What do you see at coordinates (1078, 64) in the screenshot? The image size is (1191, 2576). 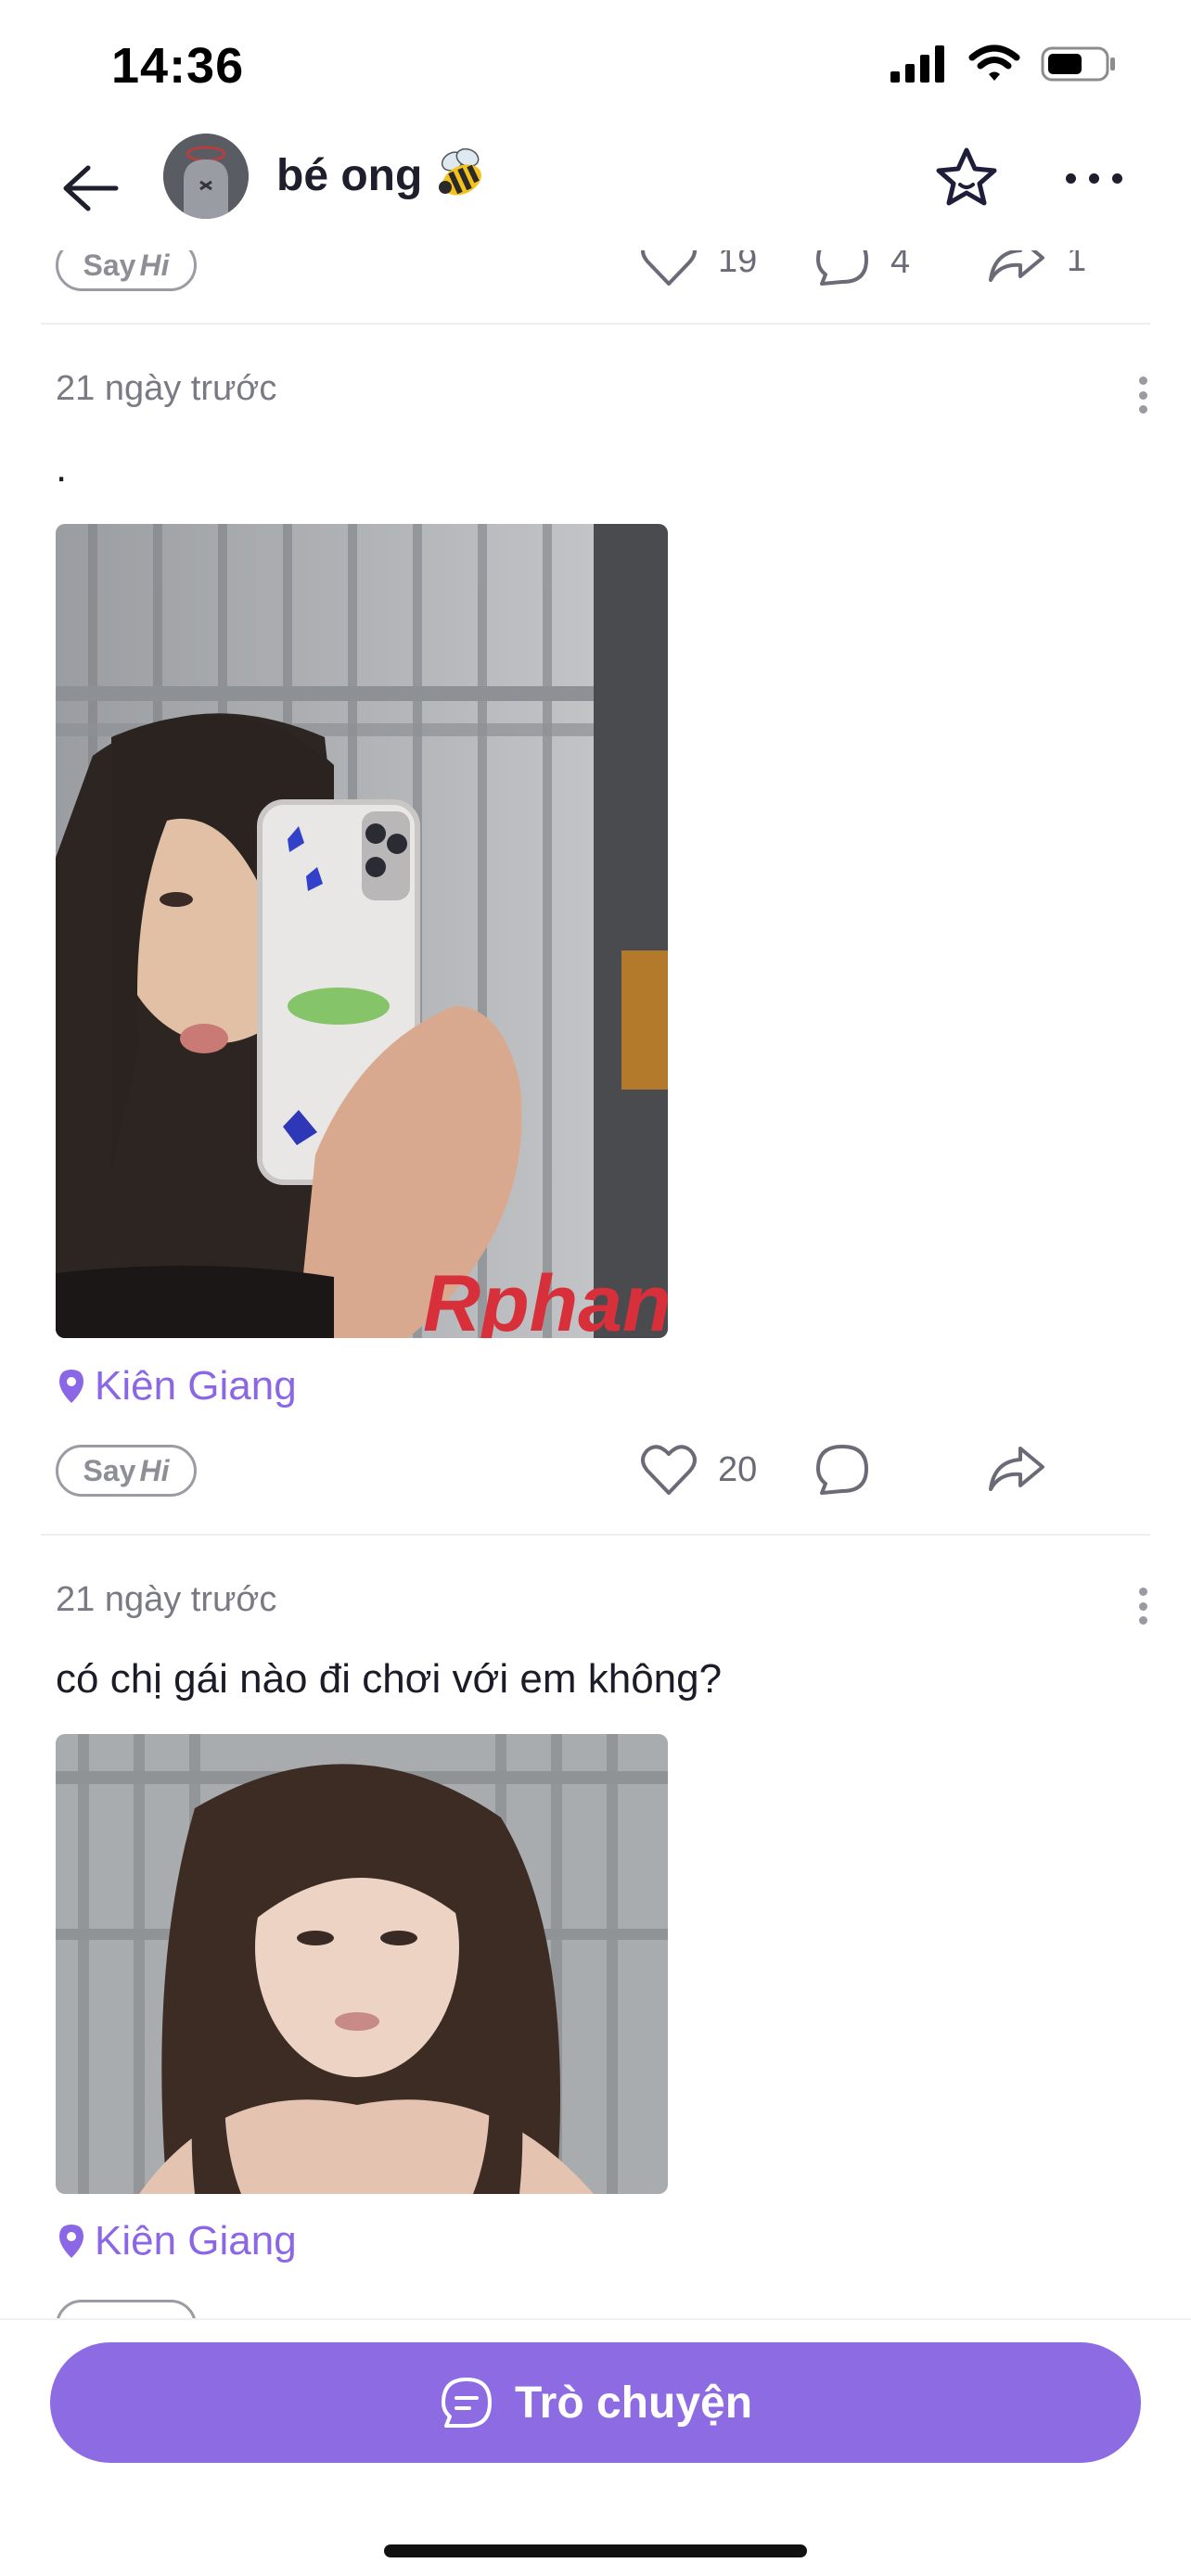 I see `battery-icon` at bounding box center [1078, 64].